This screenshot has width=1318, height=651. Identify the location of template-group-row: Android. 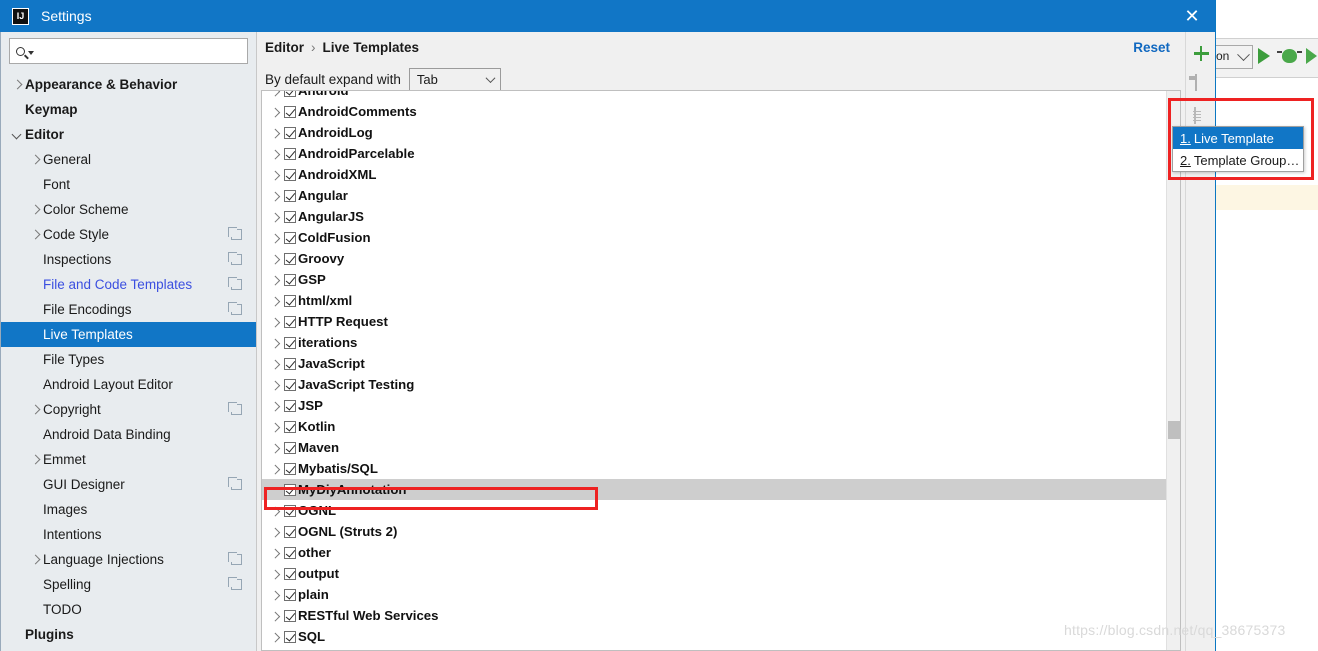
(721, 96).